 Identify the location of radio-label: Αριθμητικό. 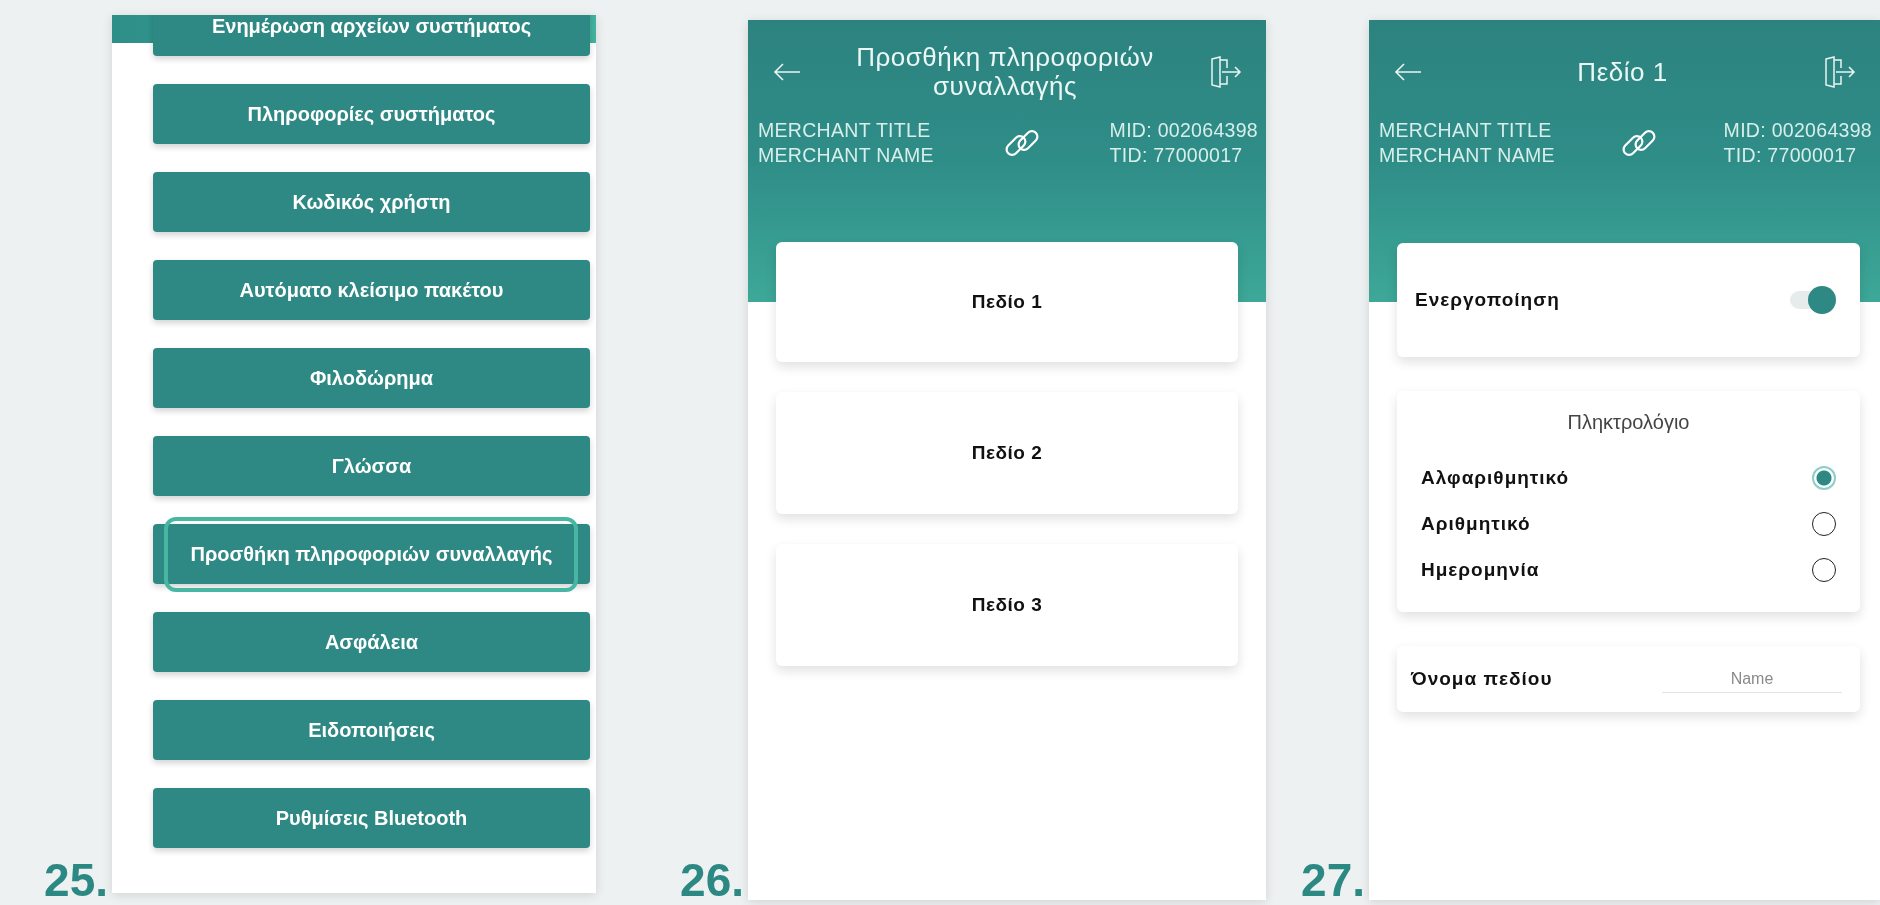
(1476, 524).